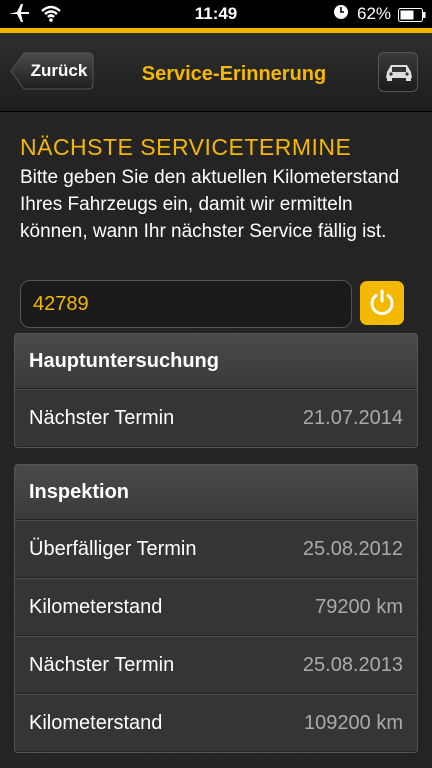 This screenshot has height=768, width=432. What do you see at coordinates (113, 549) in the screenshot?
I see `row-label: Überfälliger Termin` at bounding box center [113, 549].